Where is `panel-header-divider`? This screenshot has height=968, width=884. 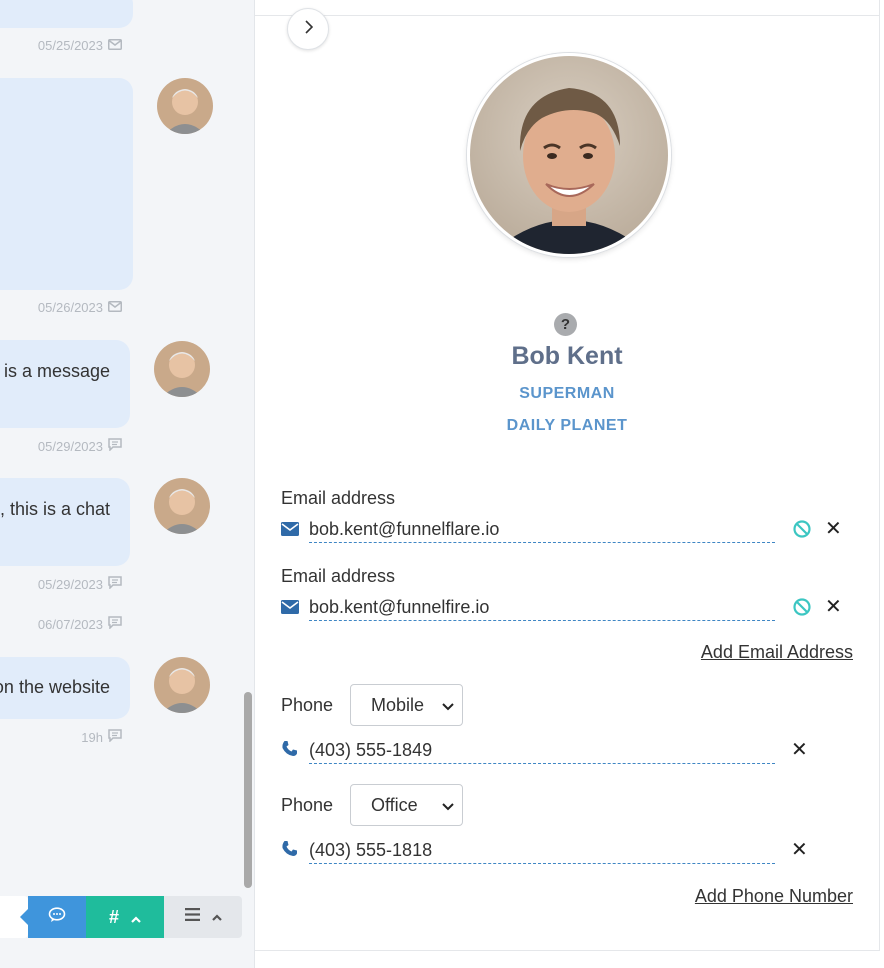
panel-header-divider is located at coordinates (567, 8).